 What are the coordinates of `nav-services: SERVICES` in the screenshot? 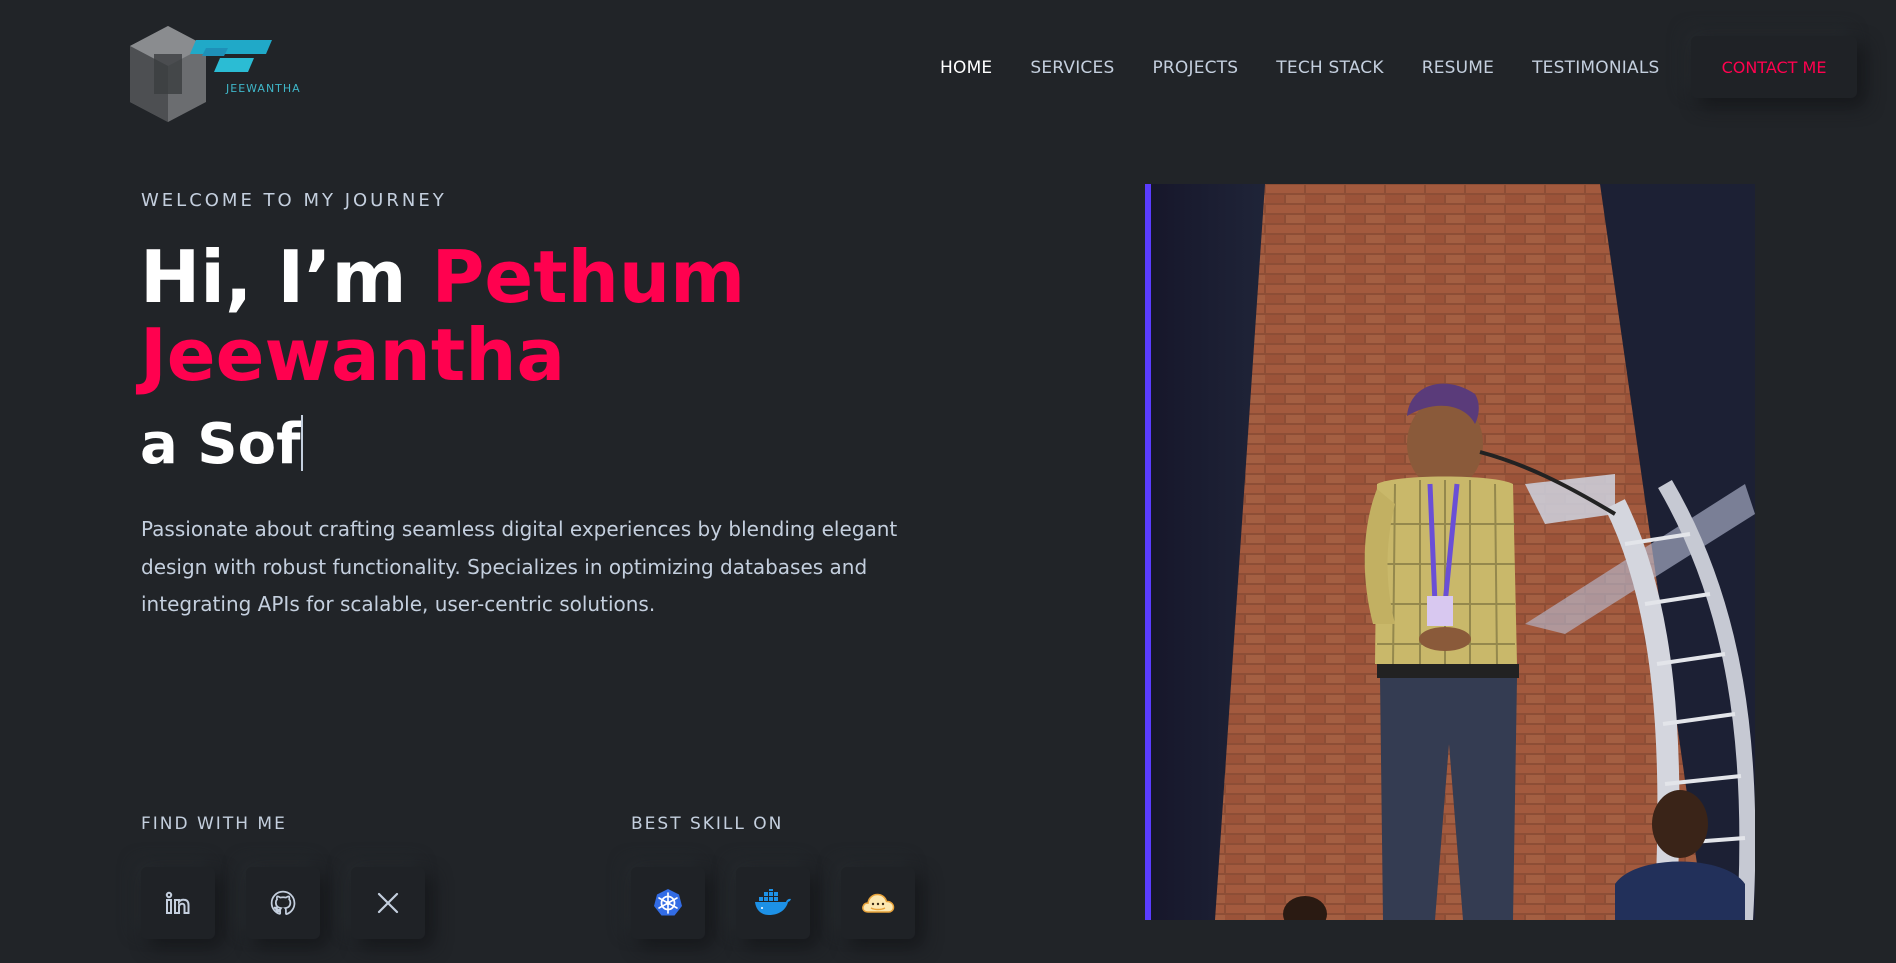 It's located at (1072, 68).